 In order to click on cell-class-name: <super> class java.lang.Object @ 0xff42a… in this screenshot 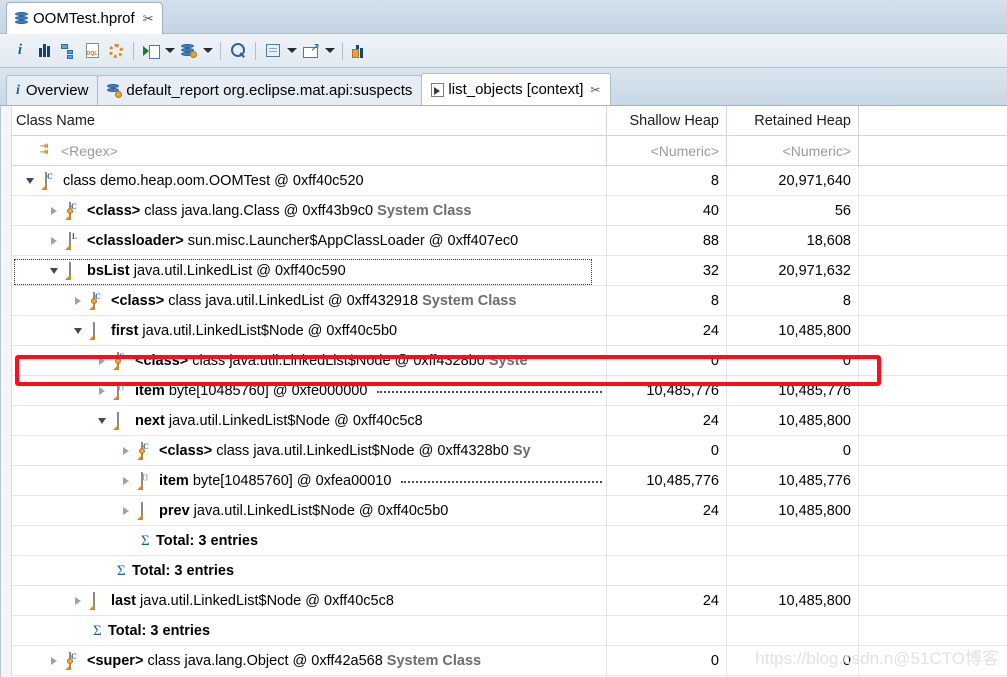, I will do `click(309, 660)`.